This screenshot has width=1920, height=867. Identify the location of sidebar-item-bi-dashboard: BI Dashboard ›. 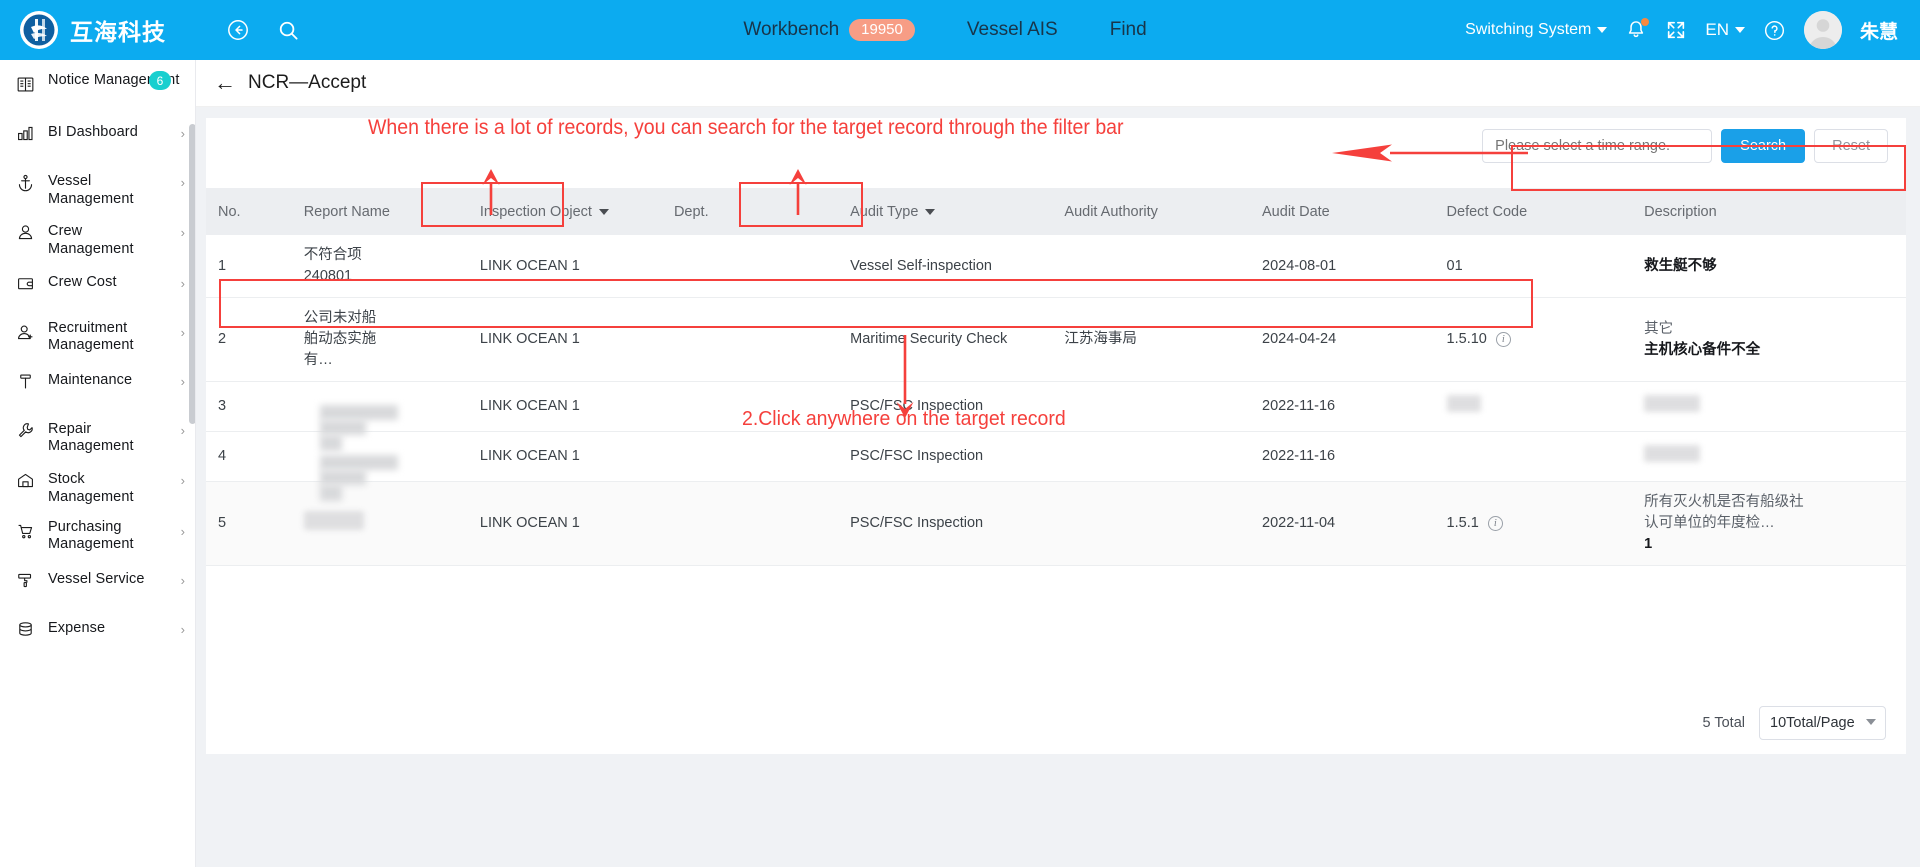
(97, 133).